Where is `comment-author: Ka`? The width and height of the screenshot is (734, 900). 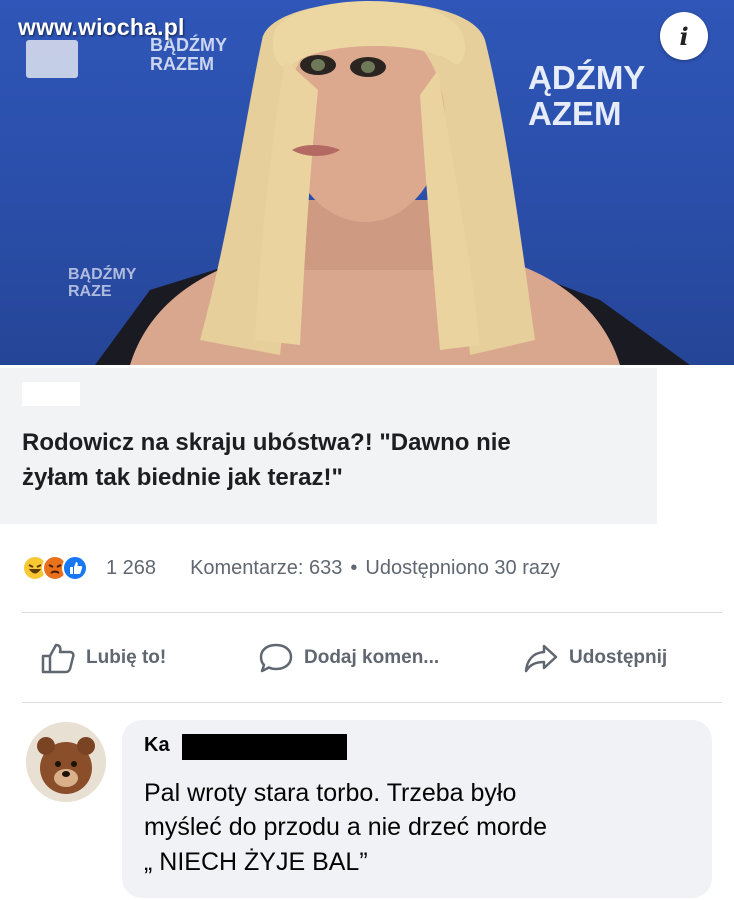 comment-author: Ka is located at coordinates (157, 745).